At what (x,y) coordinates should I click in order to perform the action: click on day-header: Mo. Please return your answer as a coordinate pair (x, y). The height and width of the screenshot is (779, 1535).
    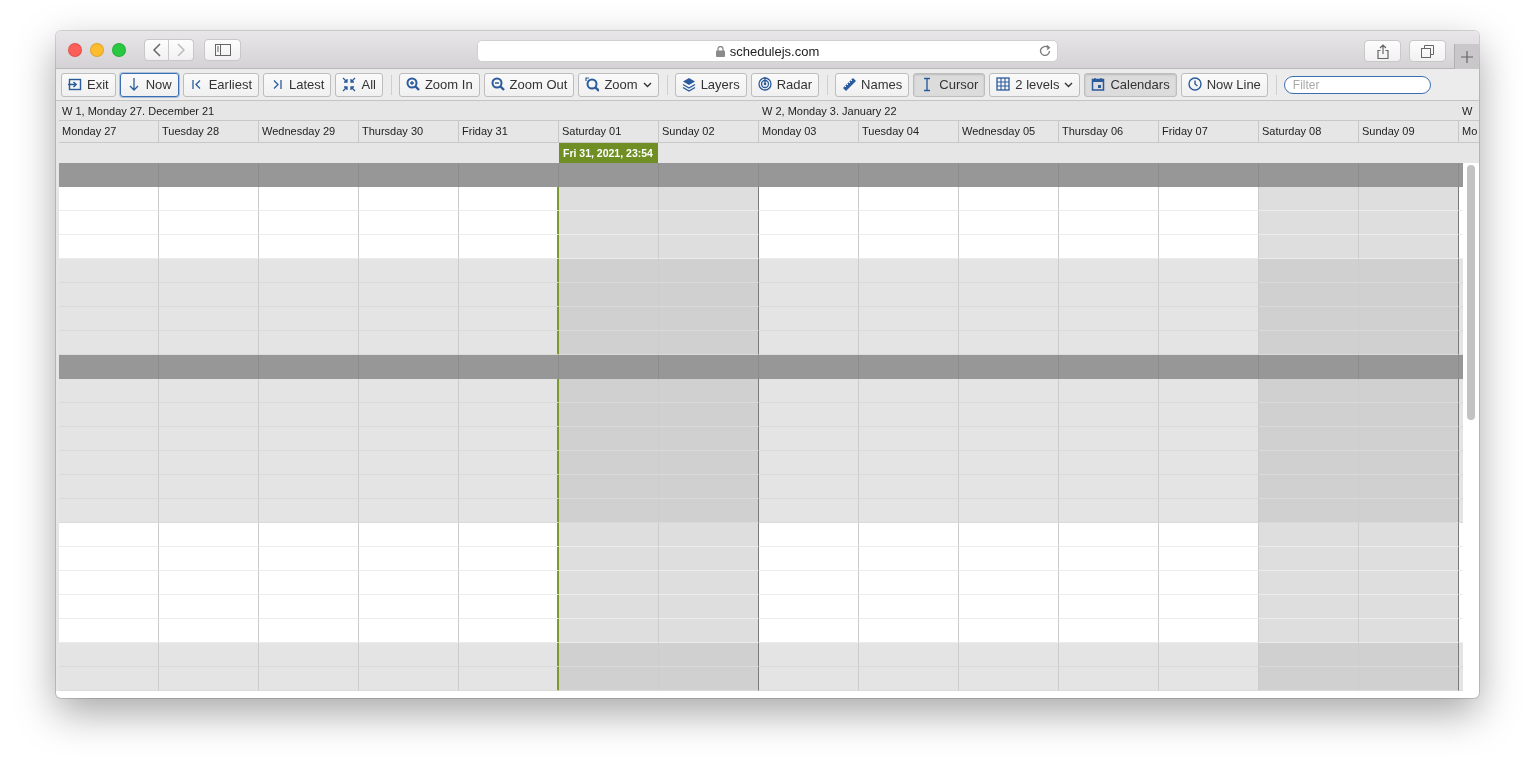
    Looking at the image, I should click on (1470, 131).